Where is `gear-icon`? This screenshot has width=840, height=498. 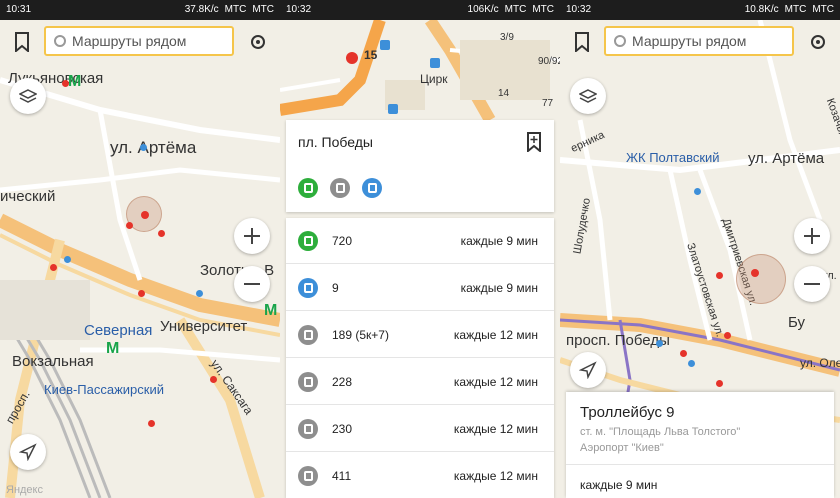 gear-icon is located at coordinates (818, 42).